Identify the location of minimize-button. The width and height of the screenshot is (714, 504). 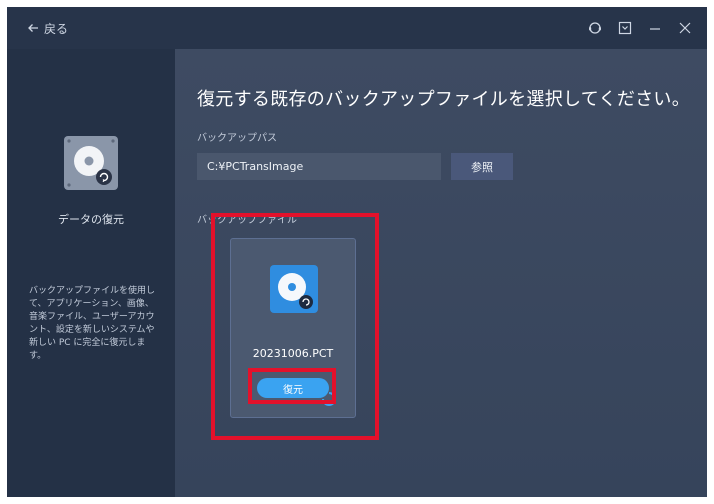
(655, 28).